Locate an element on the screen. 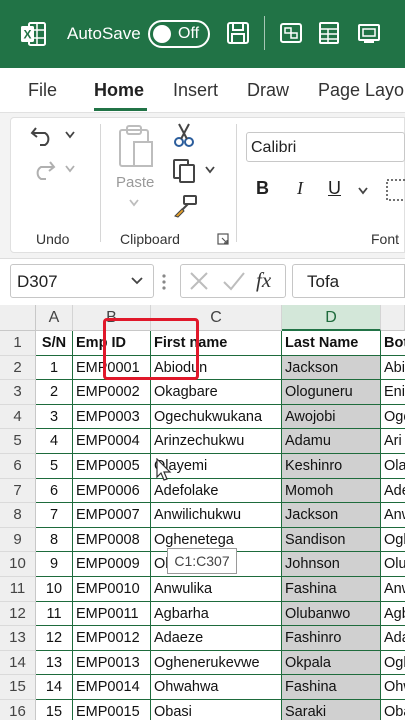 This screenshot has height=720, width=405. cell-e: Oge is located at coordinates (393, 417).